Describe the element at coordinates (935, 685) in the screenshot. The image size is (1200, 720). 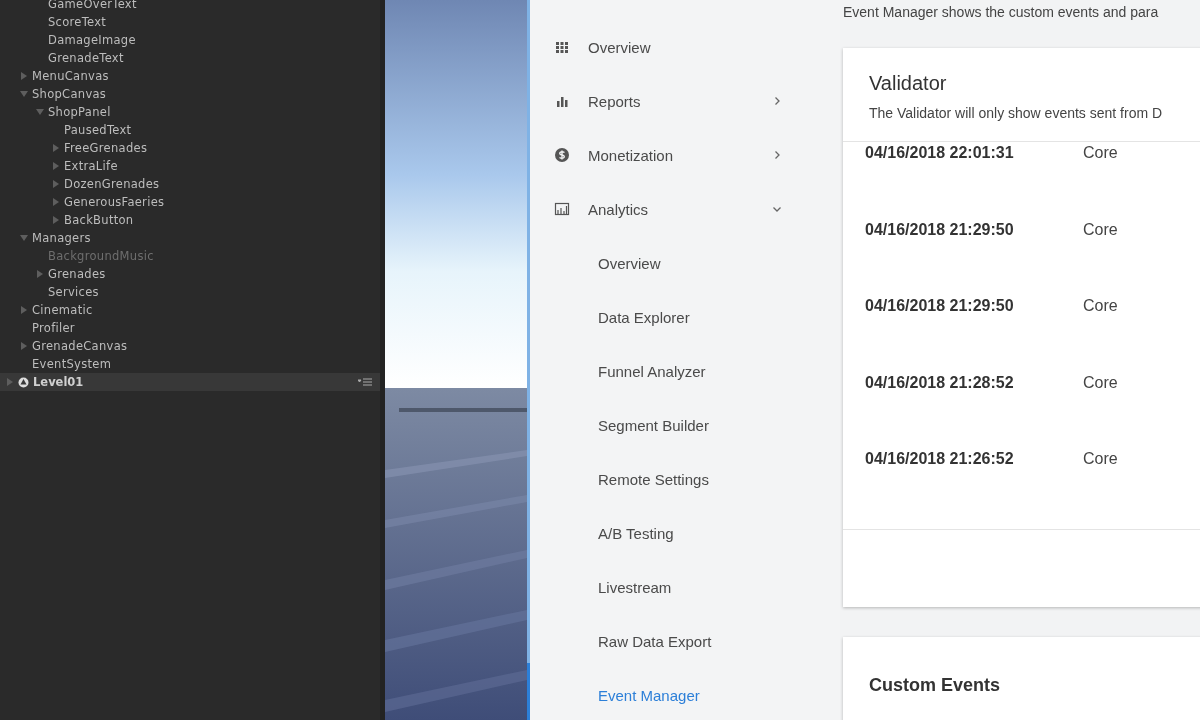
I see `card-title: Custom Events` at that location.